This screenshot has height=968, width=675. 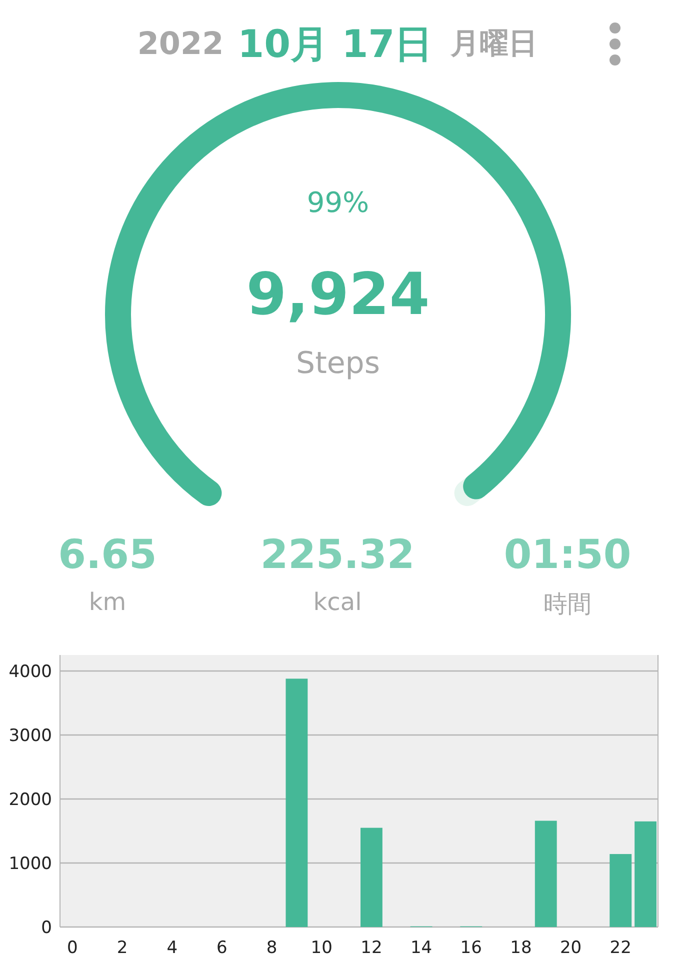 What do you see at coordinates (471, 948) in the screenshot?
I see `x-axis-label: 16` at bounding box center [471, 948].